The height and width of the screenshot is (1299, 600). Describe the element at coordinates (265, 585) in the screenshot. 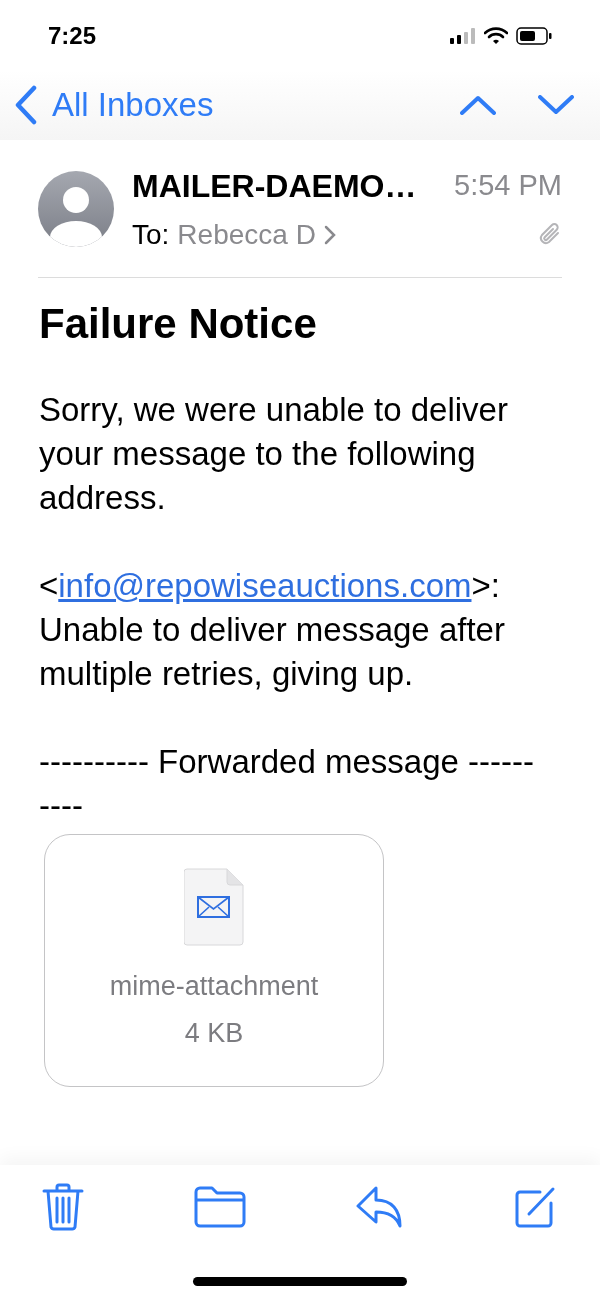

I see `email-link: info@repowiseauctions.com` at that location.